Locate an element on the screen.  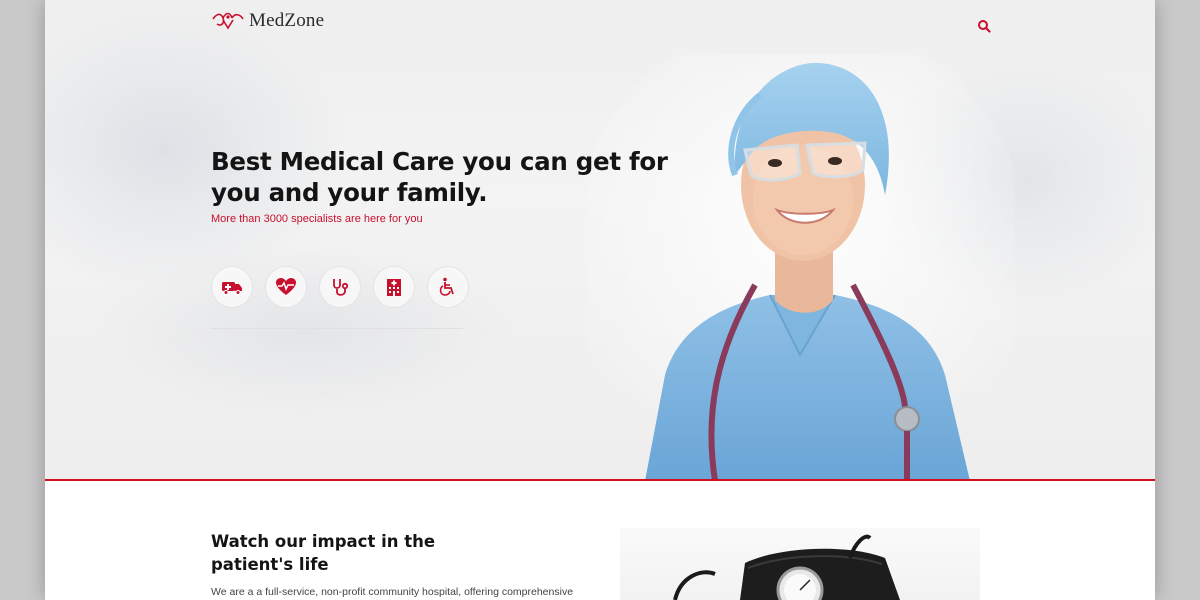
feature-heartbeat is located at coordinates (286, 287).